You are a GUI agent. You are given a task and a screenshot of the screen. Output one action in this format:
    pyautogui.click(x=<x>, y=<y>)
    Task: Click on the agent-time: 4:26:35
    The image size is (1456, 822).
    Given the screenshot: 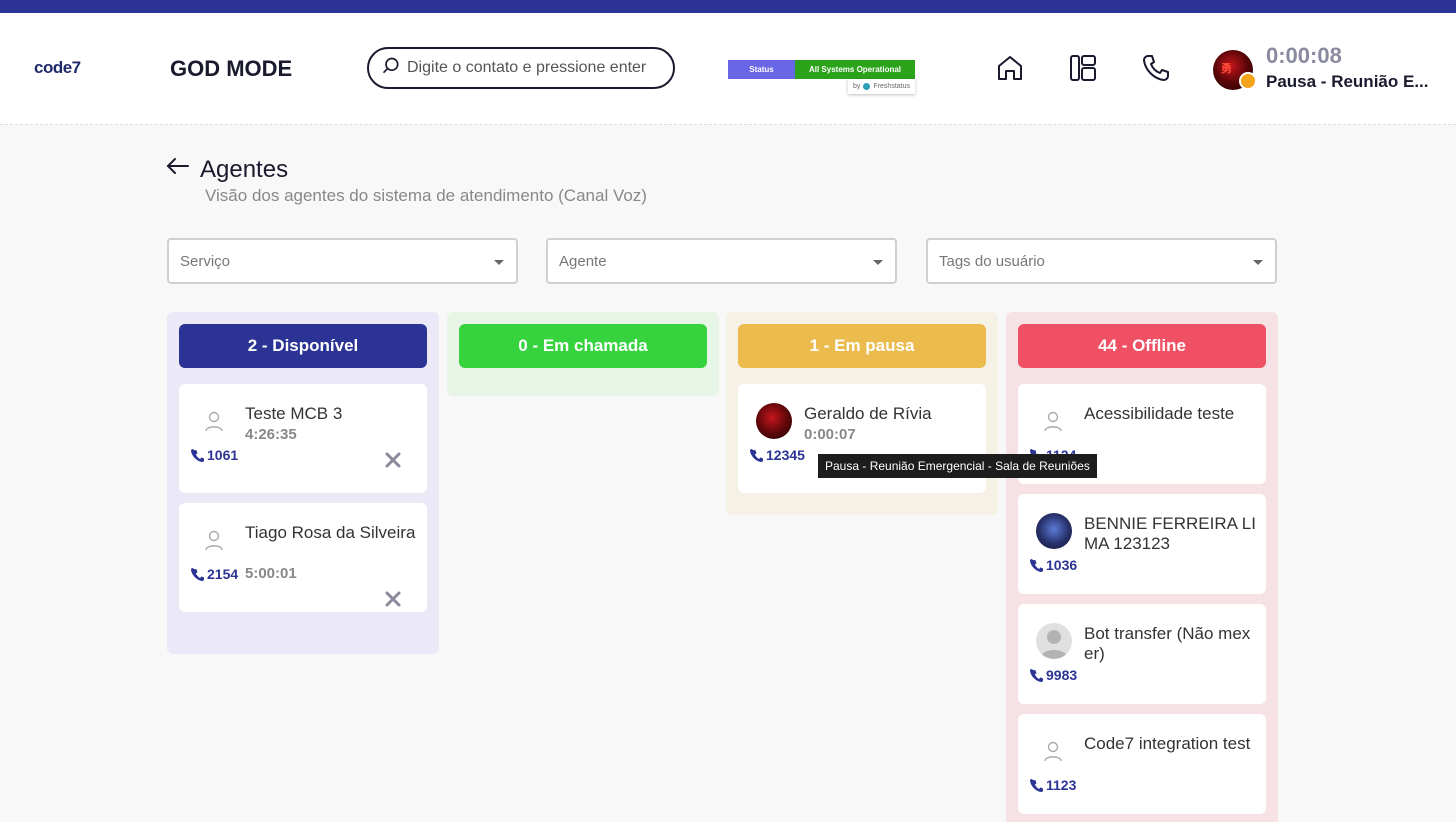 What is the action you would take?
    pyautogui.click(x=271, y=434)
    